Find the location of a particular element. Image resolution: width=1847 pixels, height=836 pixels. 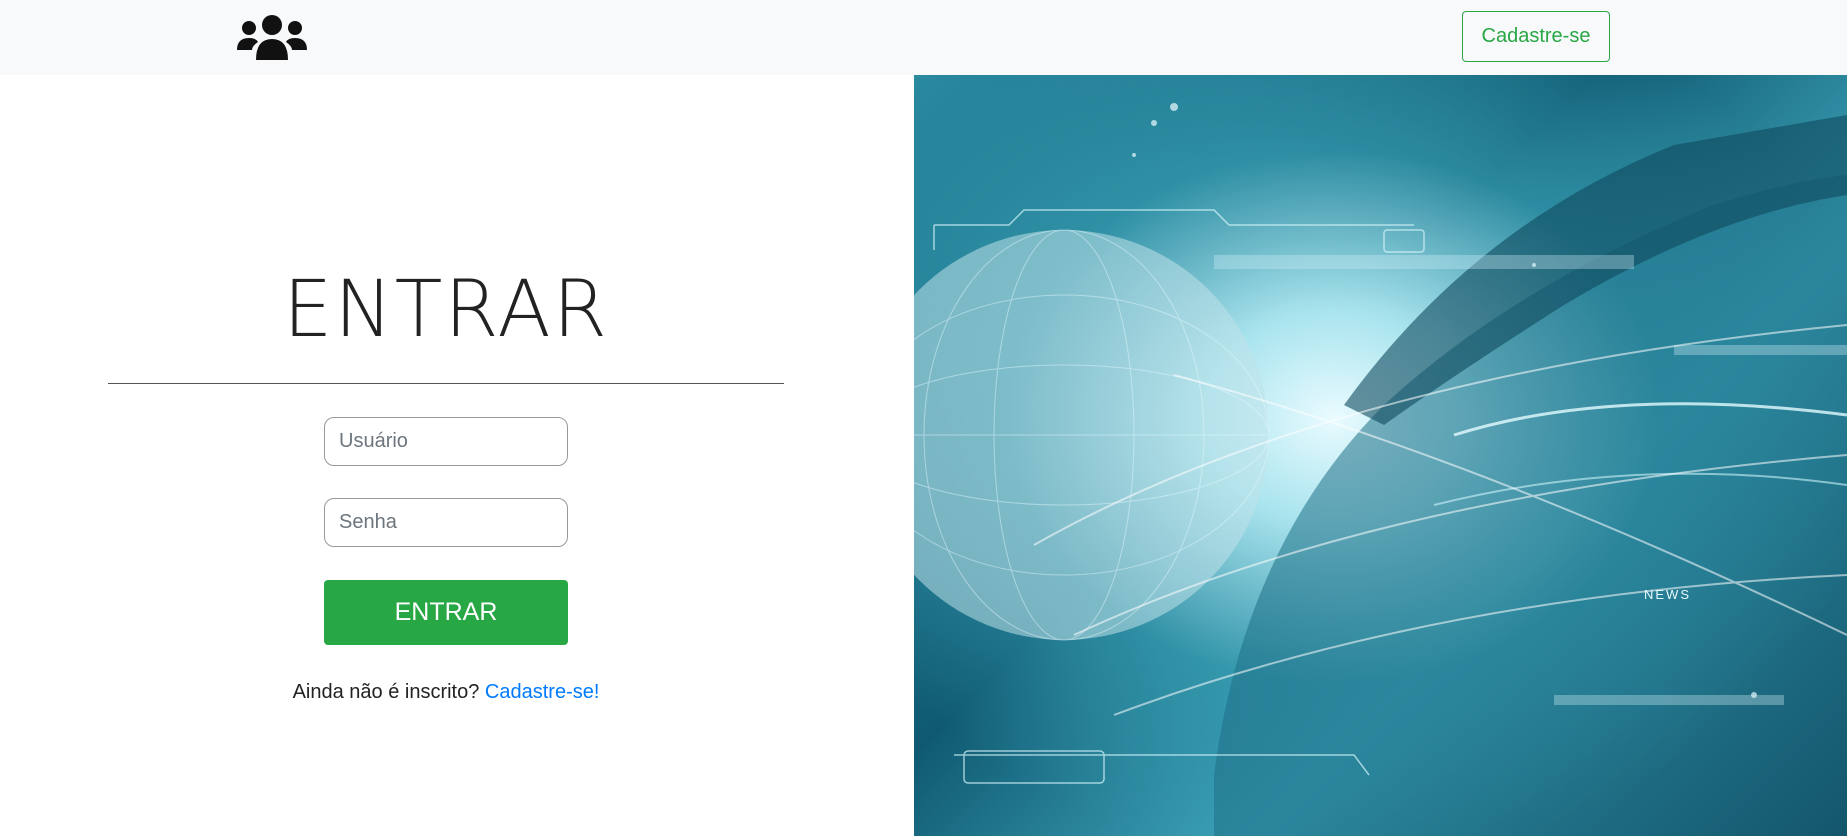

signup-link: Cadastre-se! is located at coordinates (542, 692).